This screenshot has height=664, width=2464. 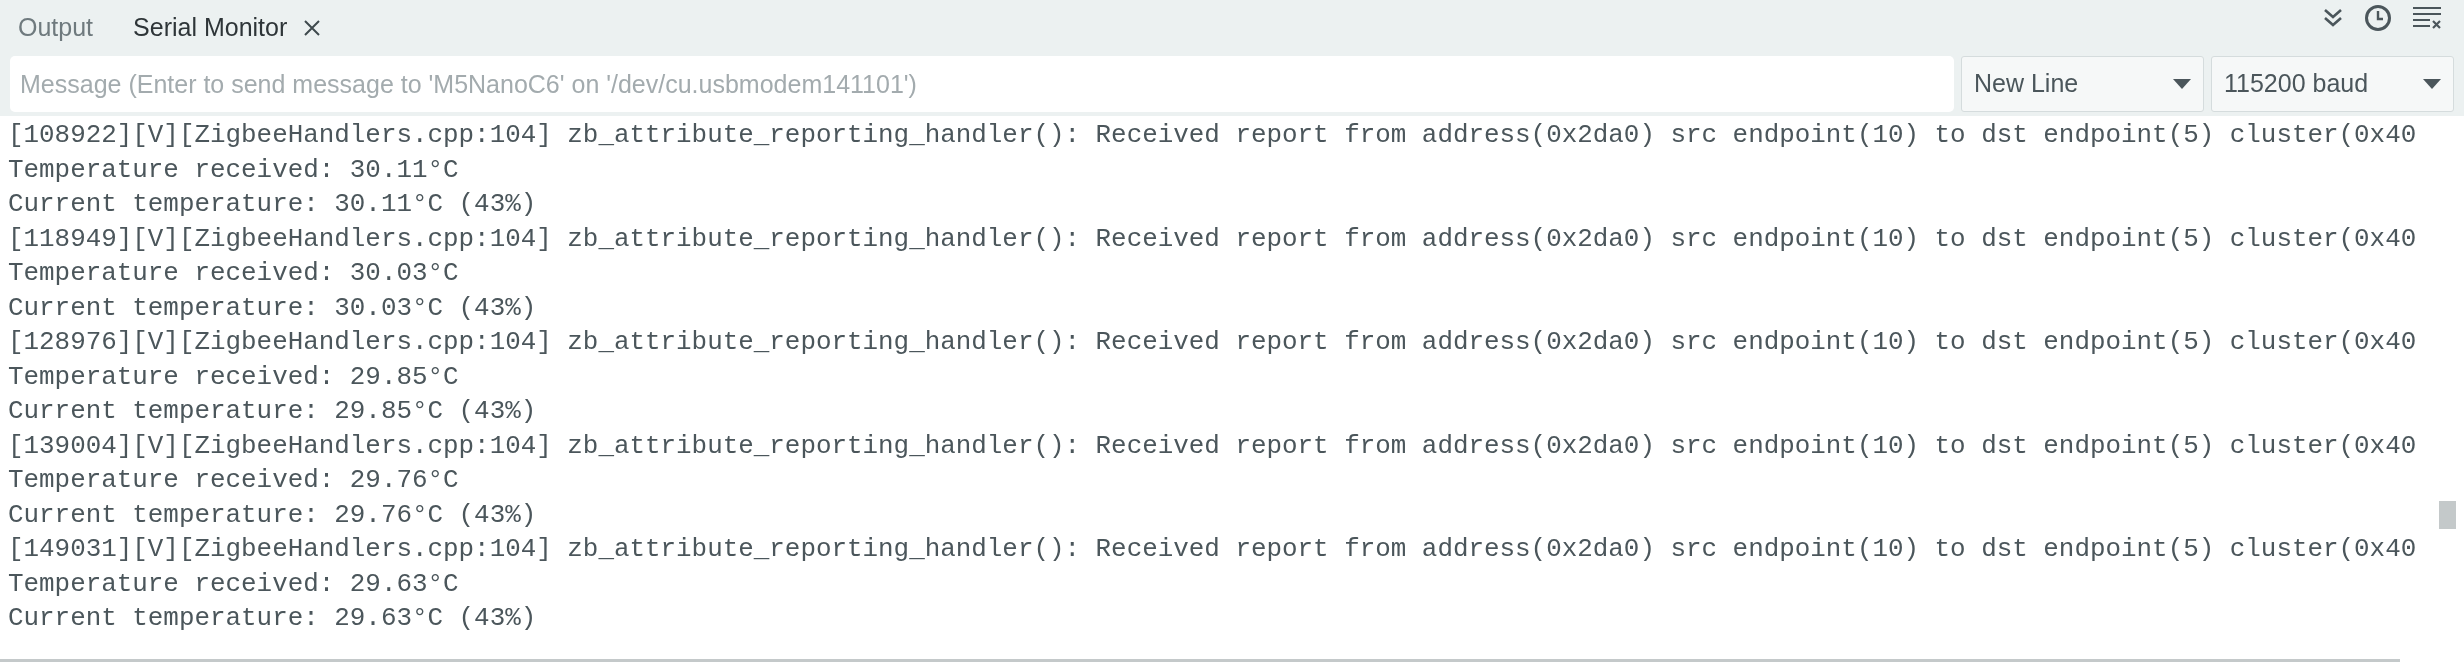 What do you see at coordinates (2333, 18) in the screenshot?
I see `double-chevron-down-icon` at bounding box center [2333, 18].